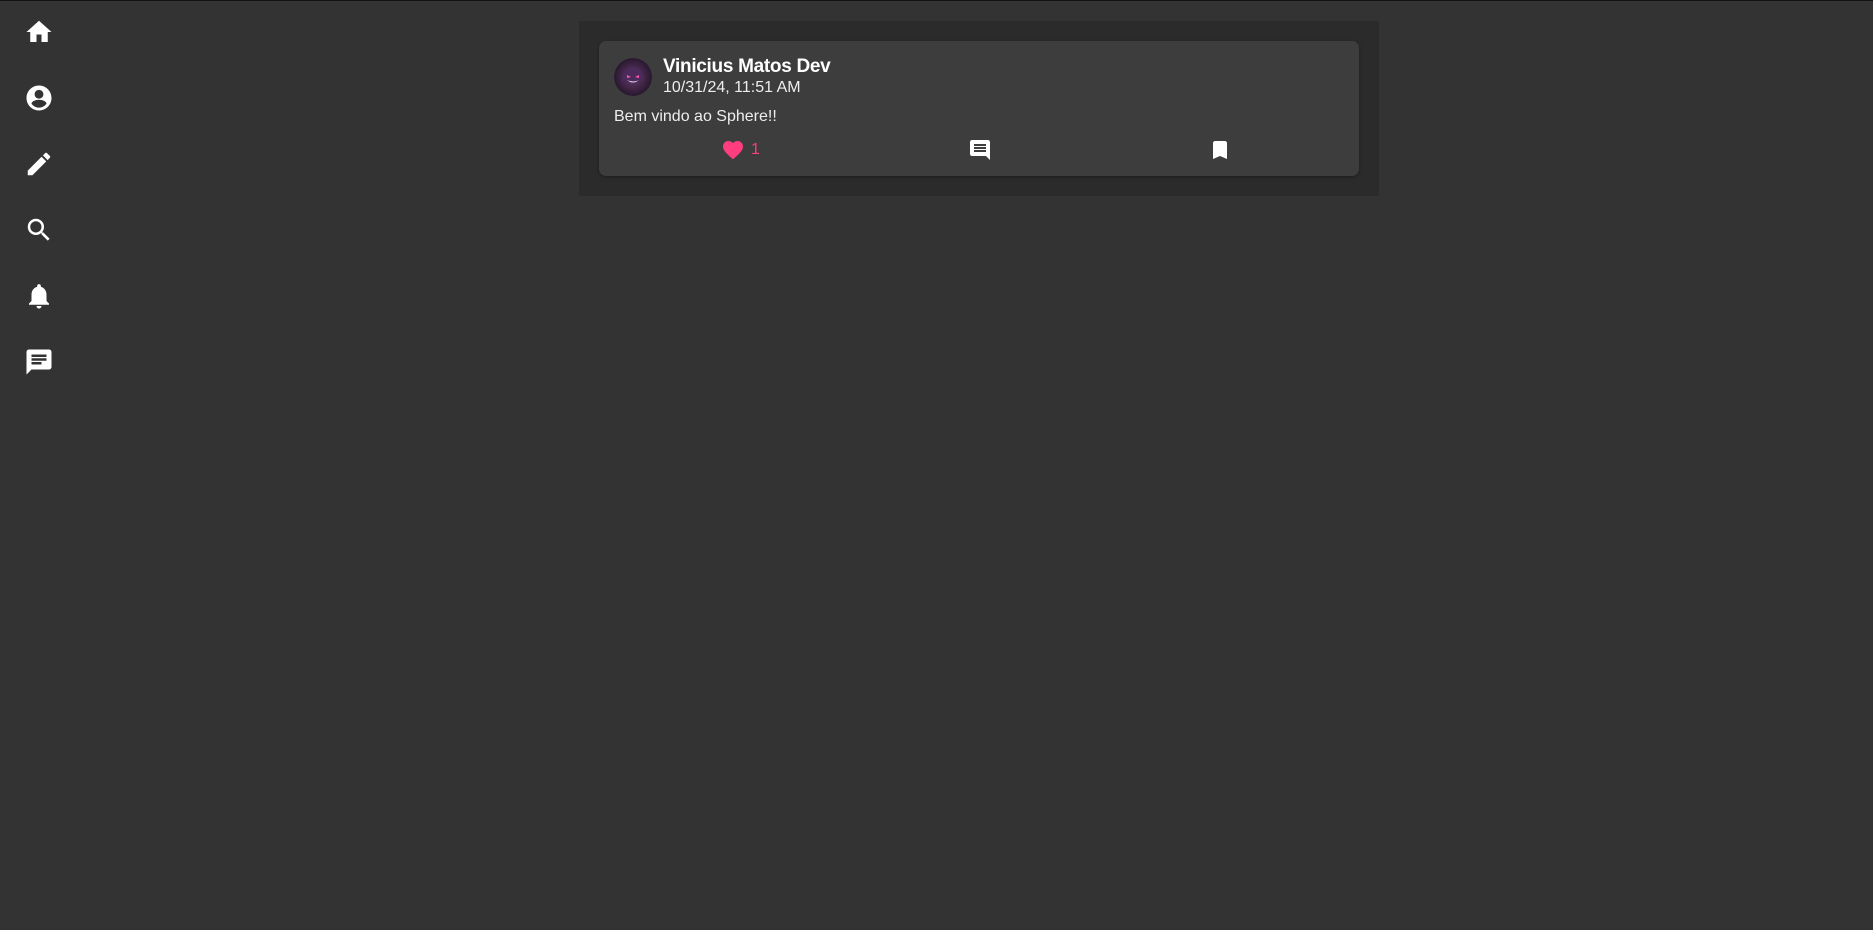 The image size is (1873, 930). I want to click on sidebar-item-messages, so click(39, 362).